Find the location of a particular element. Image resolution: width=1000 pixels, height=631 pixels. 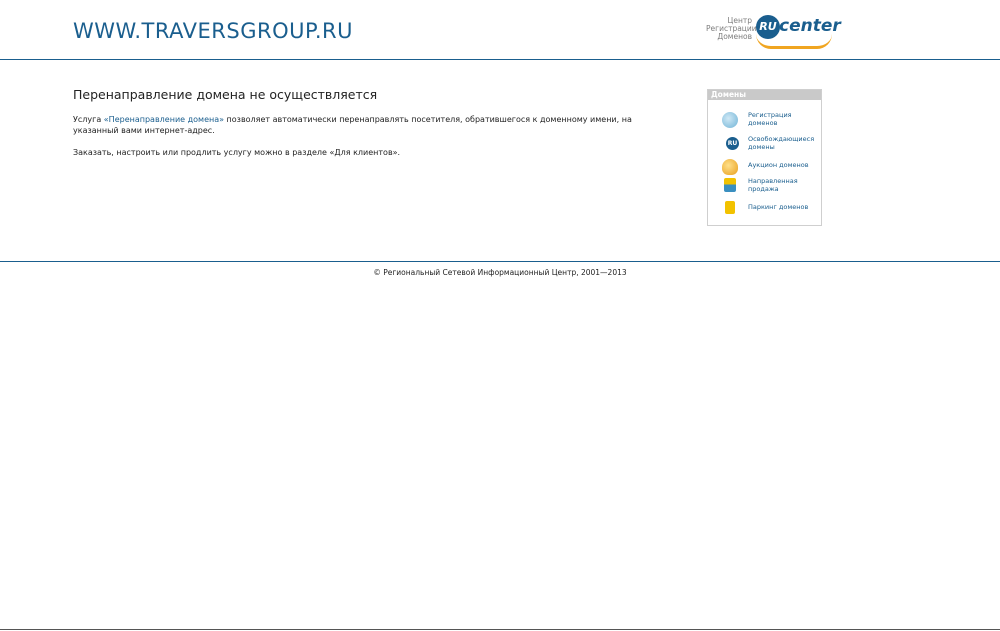

label-line2: продажа is located at coordinates (763, 188).